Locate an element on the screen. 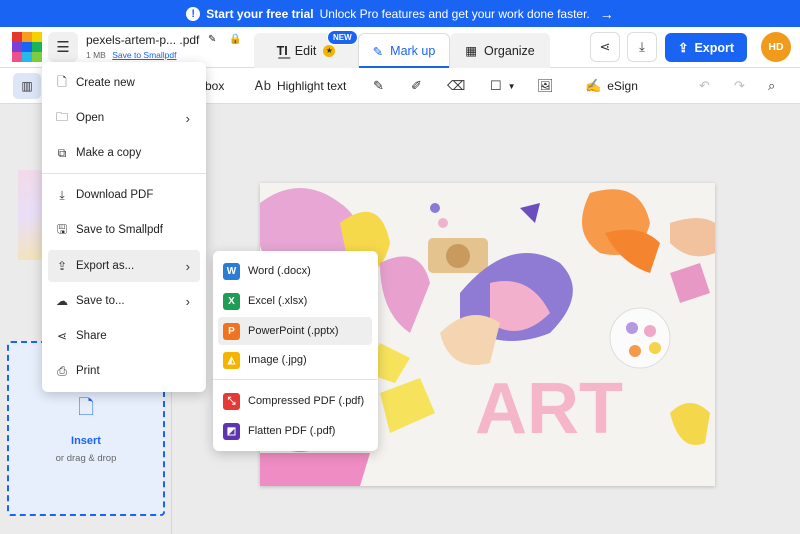 The width and height of the screenshot is (800, 534). menu-item-share: ⋖ Share is located at coordinates (124, 336).